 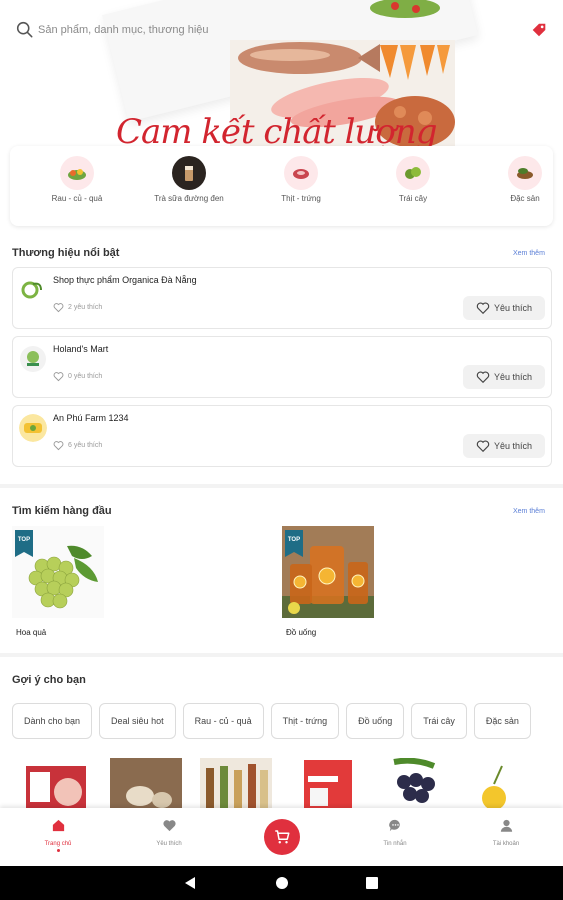 What do you see at coordinates (305, 721) in the screenshot?
I see `chip-meat: Thịt - trứng` at bounding box center [305, 721].